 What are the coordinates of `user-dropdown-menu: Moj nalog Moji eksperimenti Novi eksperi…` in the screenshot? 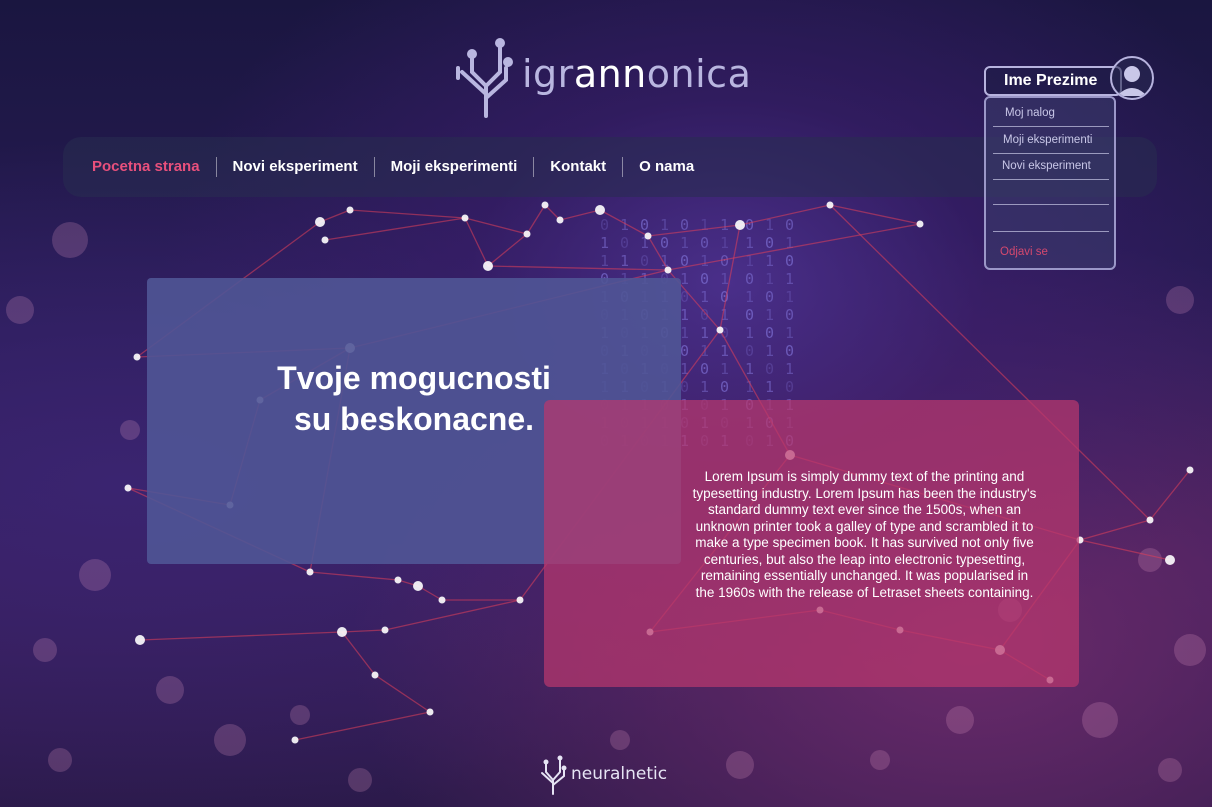 It's located at (1050, 183).